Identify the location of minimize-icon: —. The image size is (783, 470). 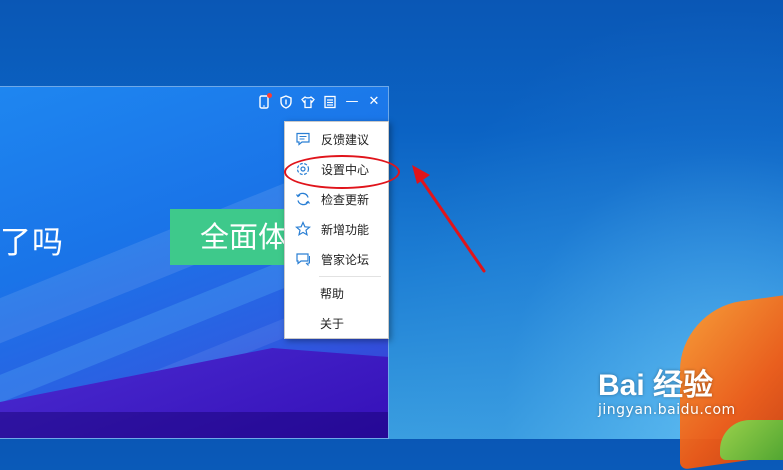
(352, 102).